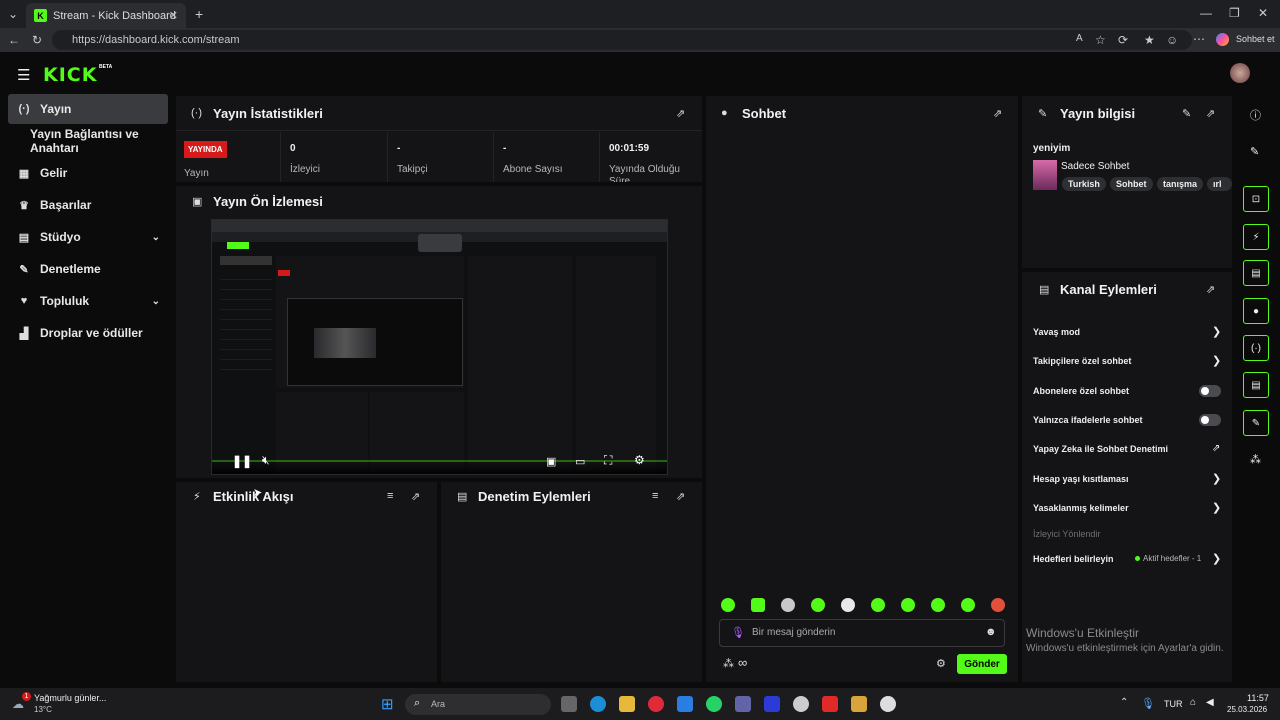 The width and height of the screenshot is (1280, 720). What do you see at coordinates (656, 704) in the screenshot?
I see `opera-icon` at bounding box center [656, 704].